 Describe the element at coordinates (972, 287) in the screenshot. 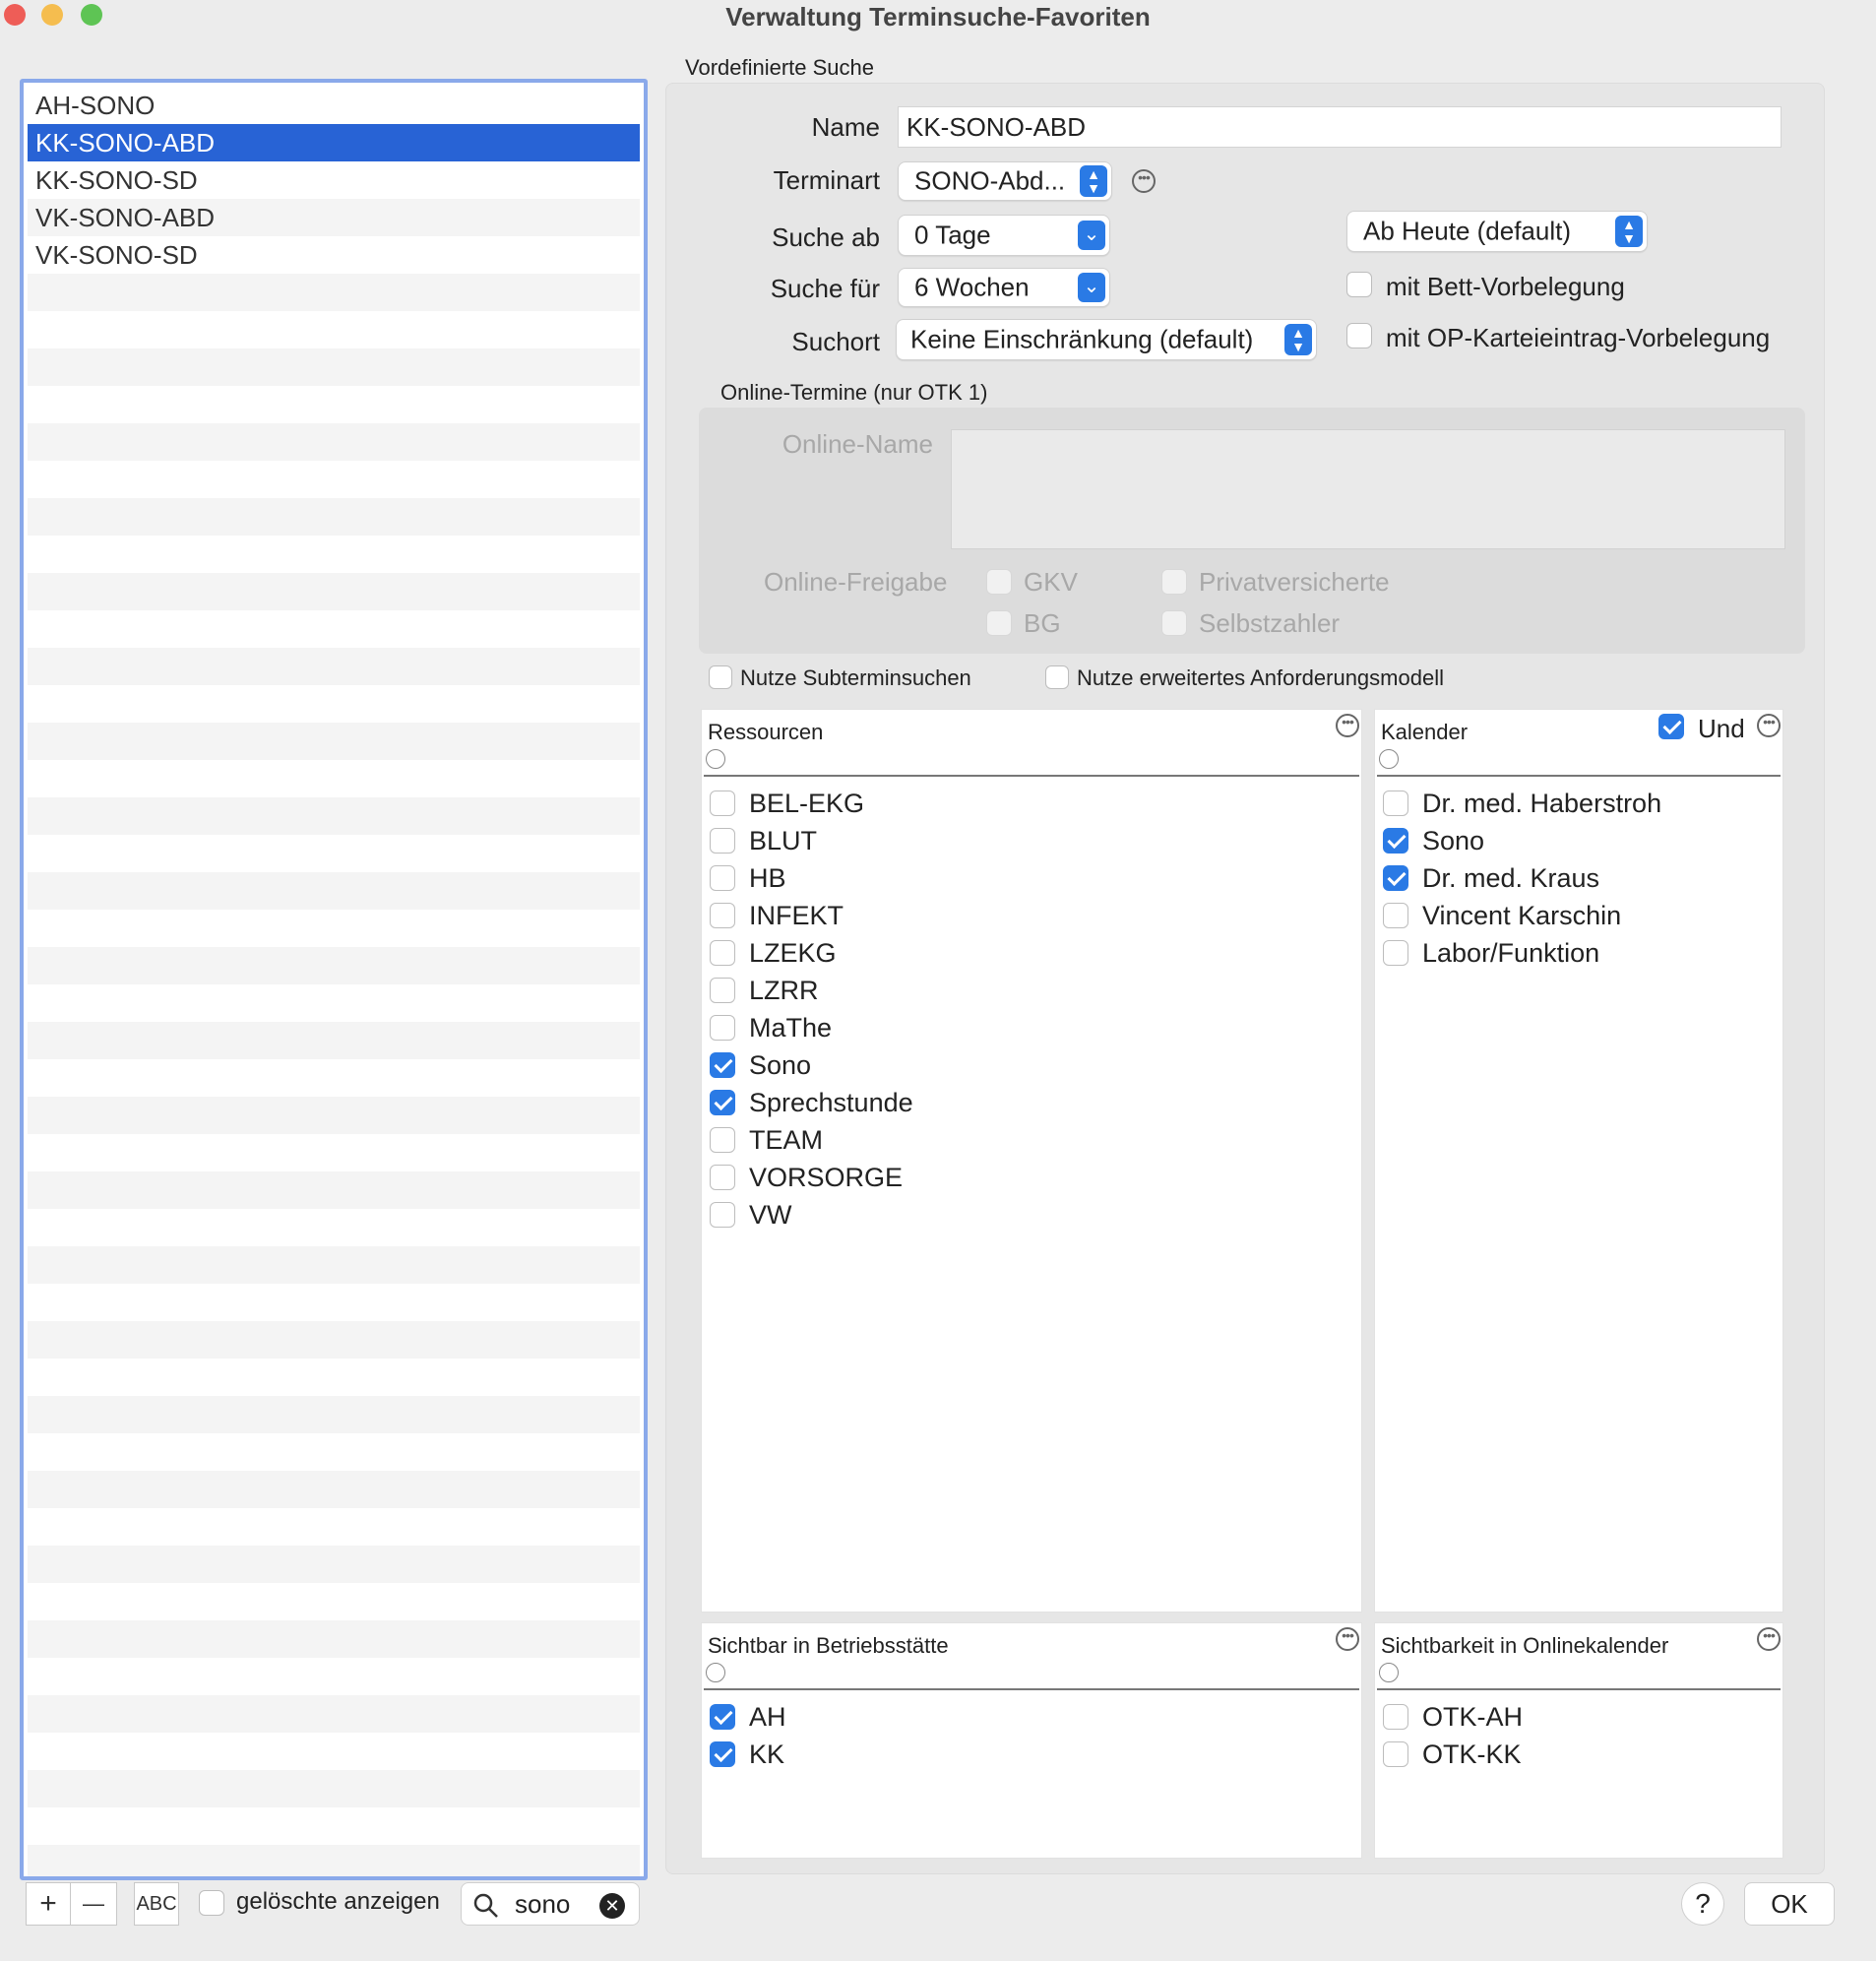

I see `suche-fuer-value: 6 Wochen` at that location.